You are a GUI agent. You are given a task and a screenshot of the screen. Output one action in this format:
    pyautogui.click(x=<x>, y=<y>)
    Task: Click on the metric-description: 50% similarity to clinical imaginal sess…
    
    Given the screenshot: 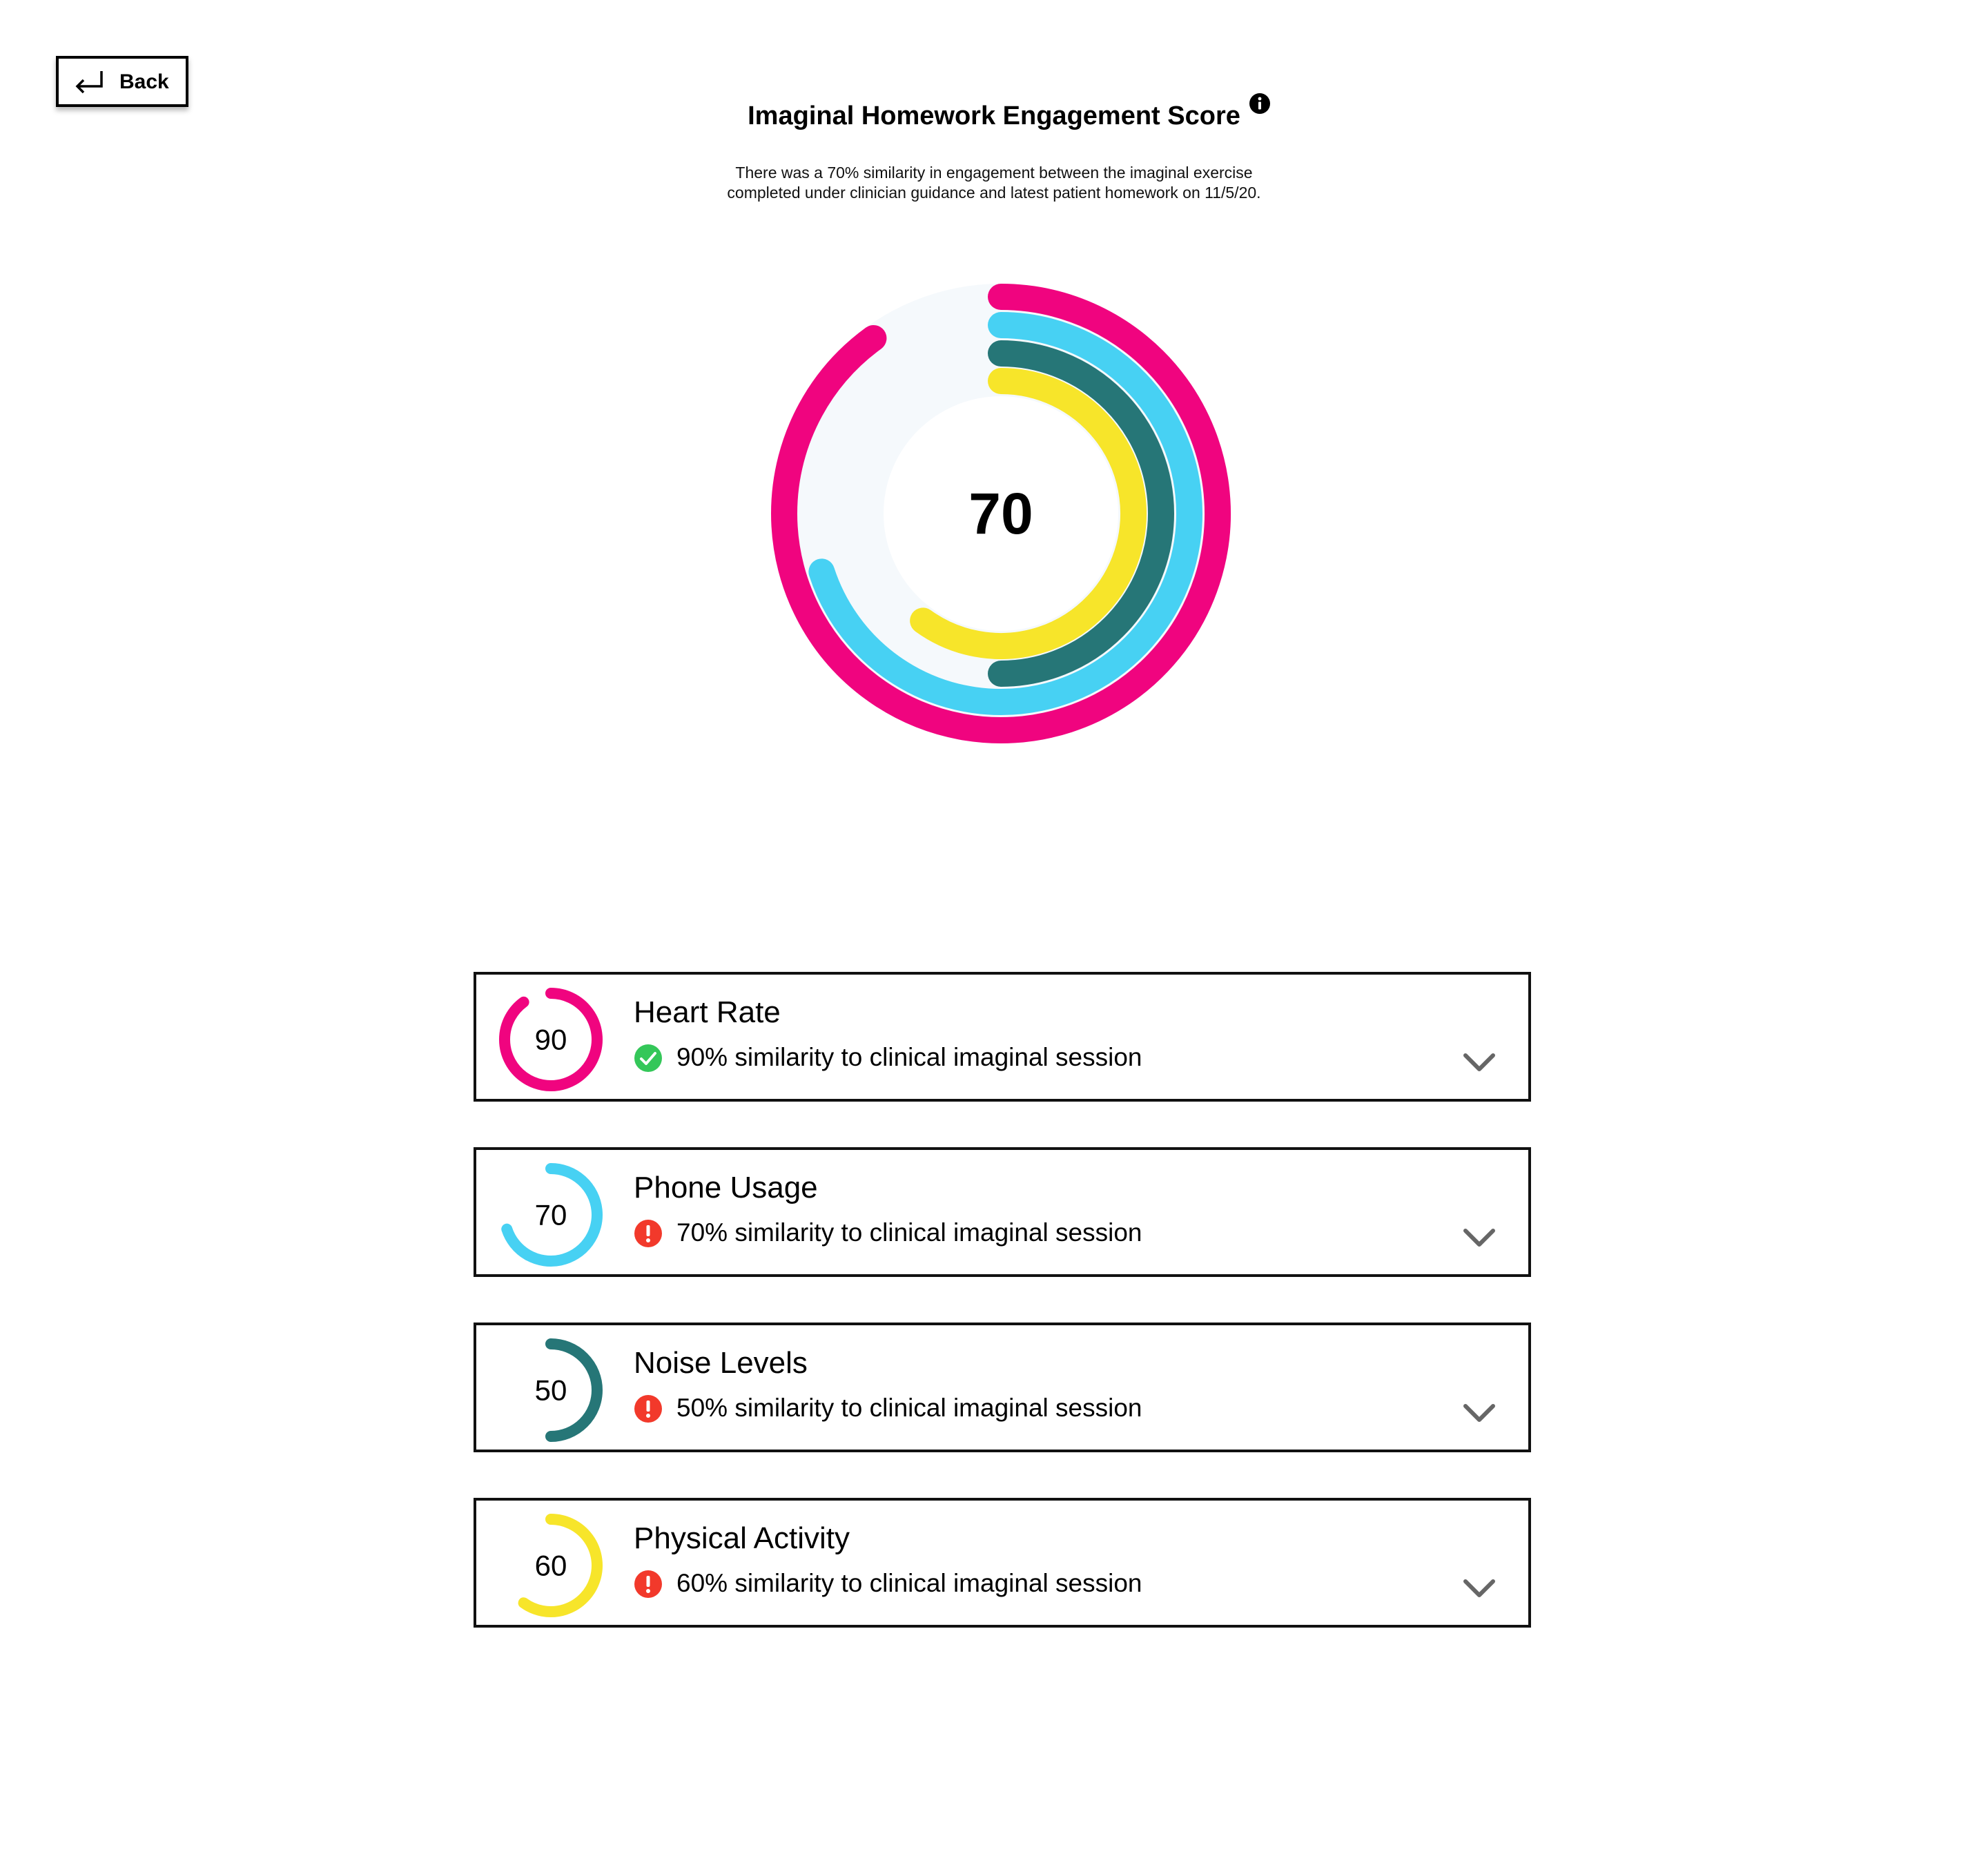 What is the action you would take?
    pyautogui.click(x=909, y=1408)
    